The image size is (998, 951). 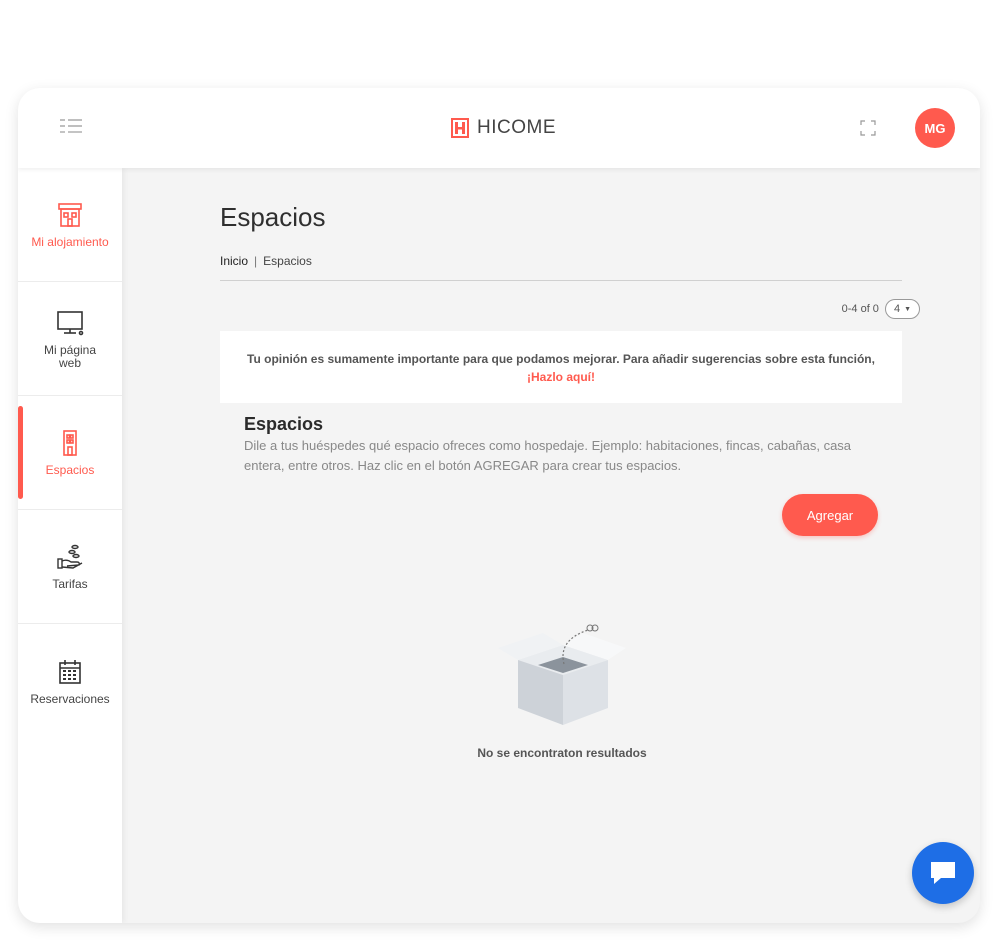 I want to click on divider, so click(x=561, y=280).